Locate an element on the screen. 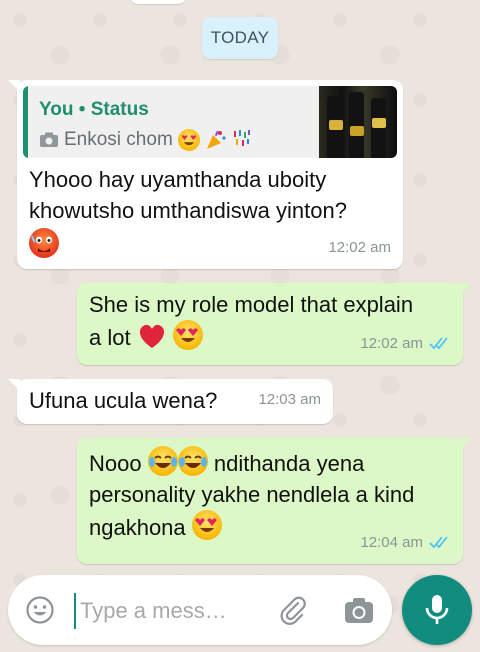  emoji-button is located at coordinates (40, 610).